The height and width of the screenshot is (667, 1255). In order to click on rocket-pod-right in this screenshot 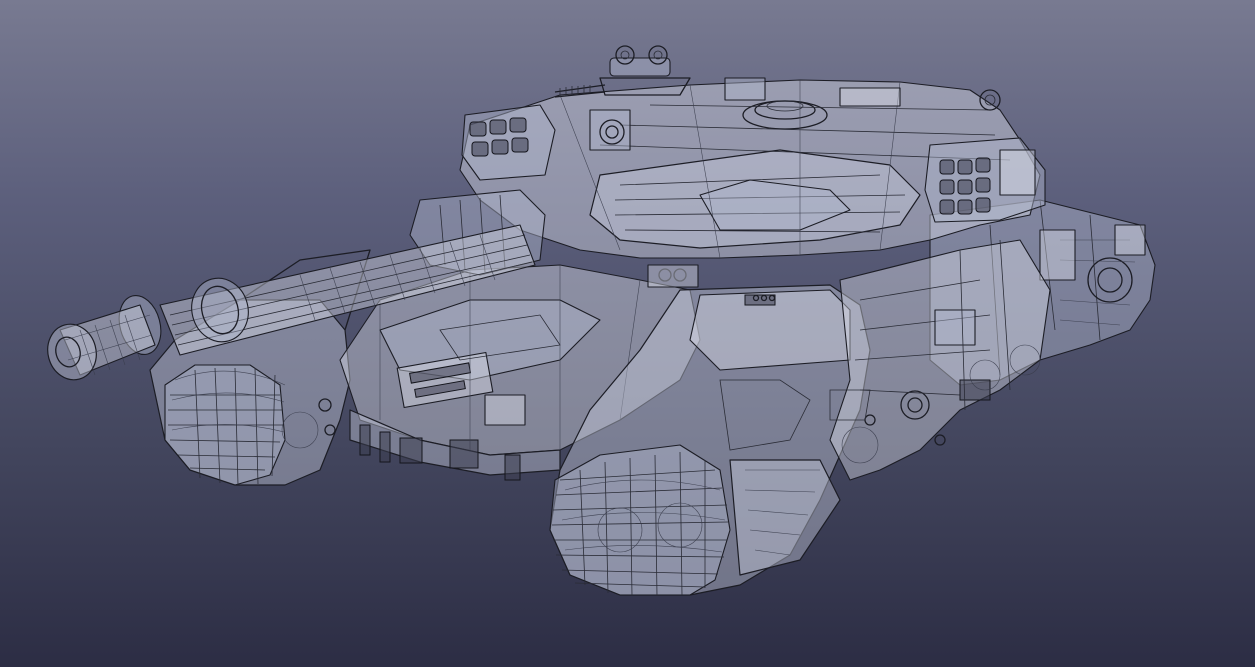, I will do `click(985, 180)`.